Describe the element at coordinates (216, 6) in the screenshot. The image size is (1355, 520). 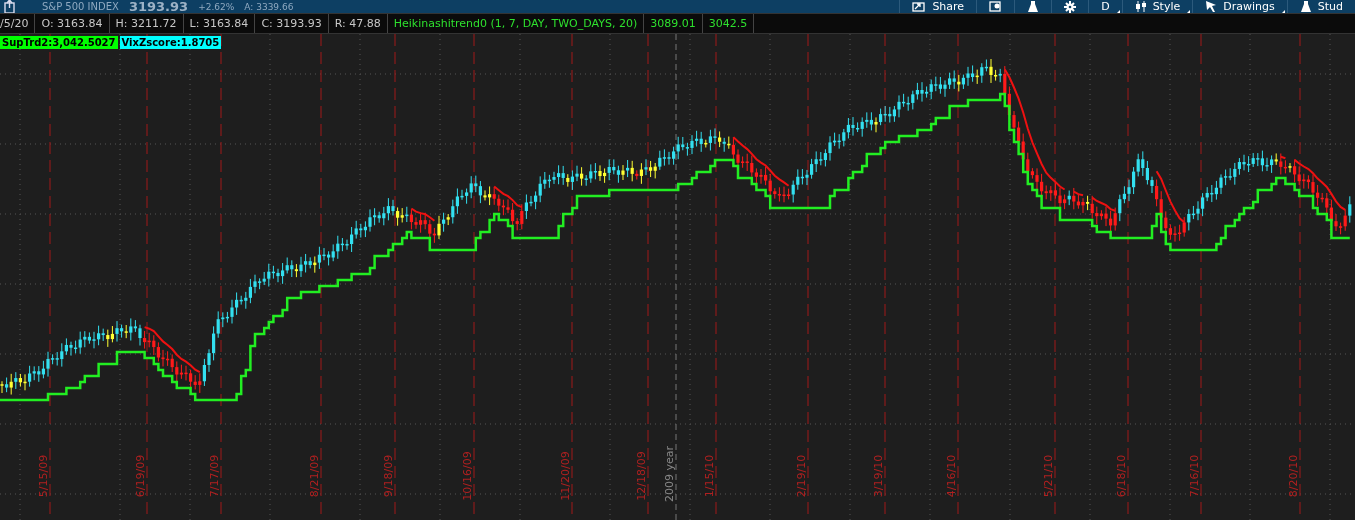
I see `price-change: +2.62%` at that location.